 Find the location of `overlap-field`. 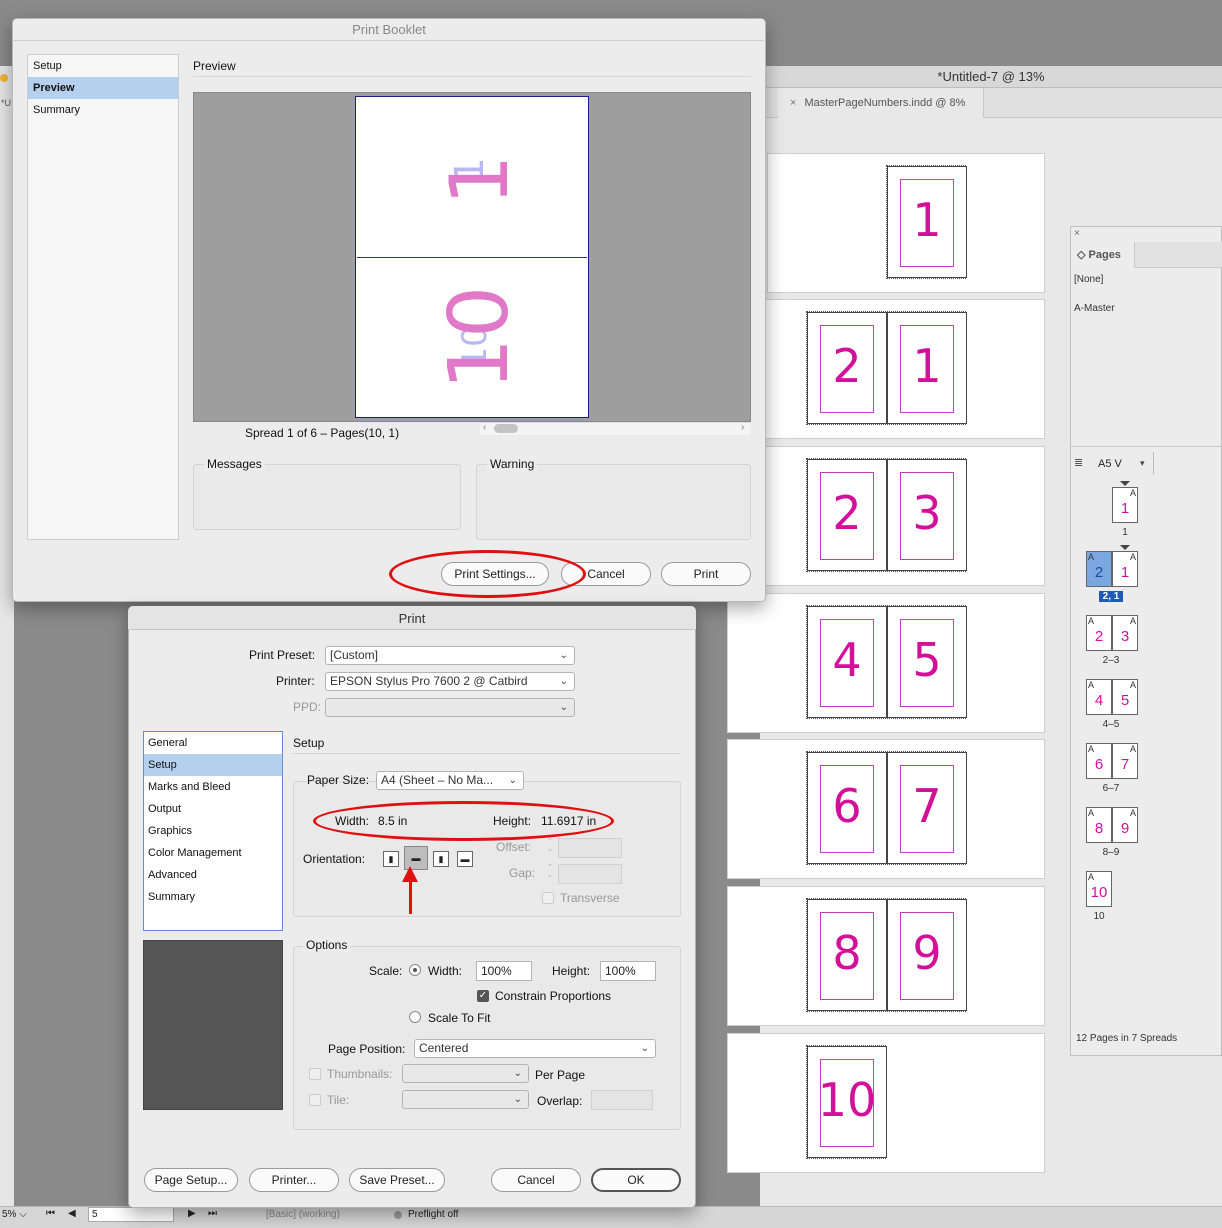

overlap-field is located at coordinates (622, 1100).